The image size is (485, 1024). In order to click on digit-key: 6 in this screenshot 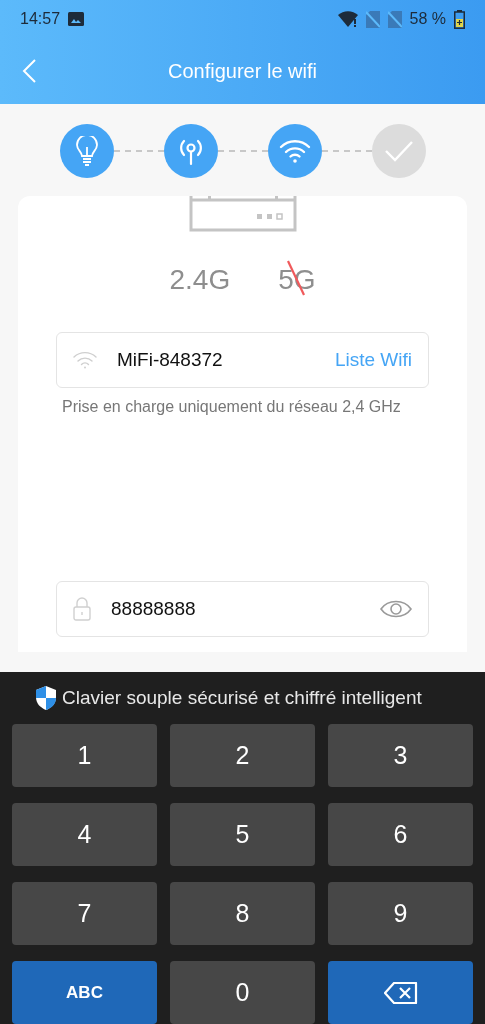, I will do `click(400, 834)`.